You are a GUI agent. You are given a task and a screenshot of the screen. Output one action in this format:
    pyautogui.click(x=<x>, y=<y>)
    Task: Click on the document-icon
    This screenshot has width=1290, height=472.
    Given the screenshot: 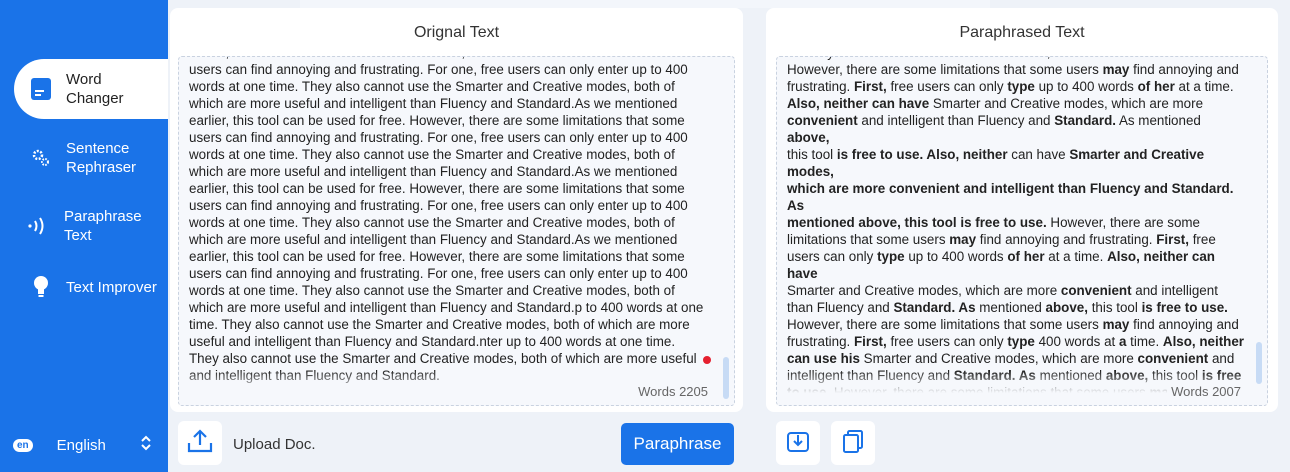 What is the action you would take?
    pyautogui.click(x=41, y=89)
    